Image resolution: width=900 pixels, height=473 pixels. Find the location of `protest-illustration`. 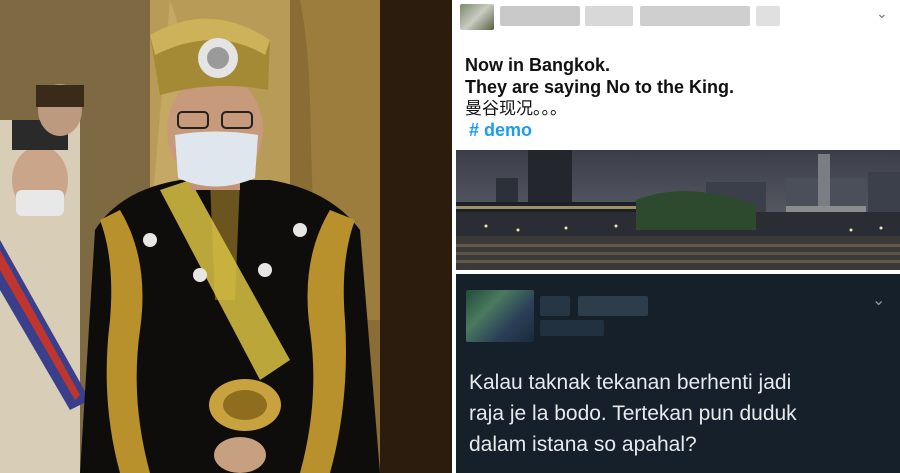

protest-illustration is located at coordinates (678, 210).